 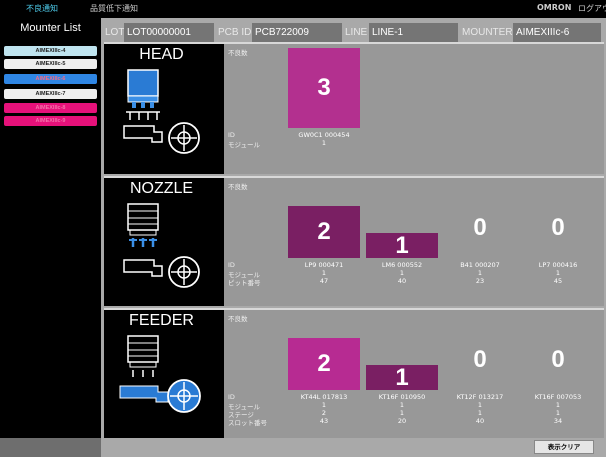 I want to click on nozzle-id-value: LP7 000416, so click(x=558, y=265).